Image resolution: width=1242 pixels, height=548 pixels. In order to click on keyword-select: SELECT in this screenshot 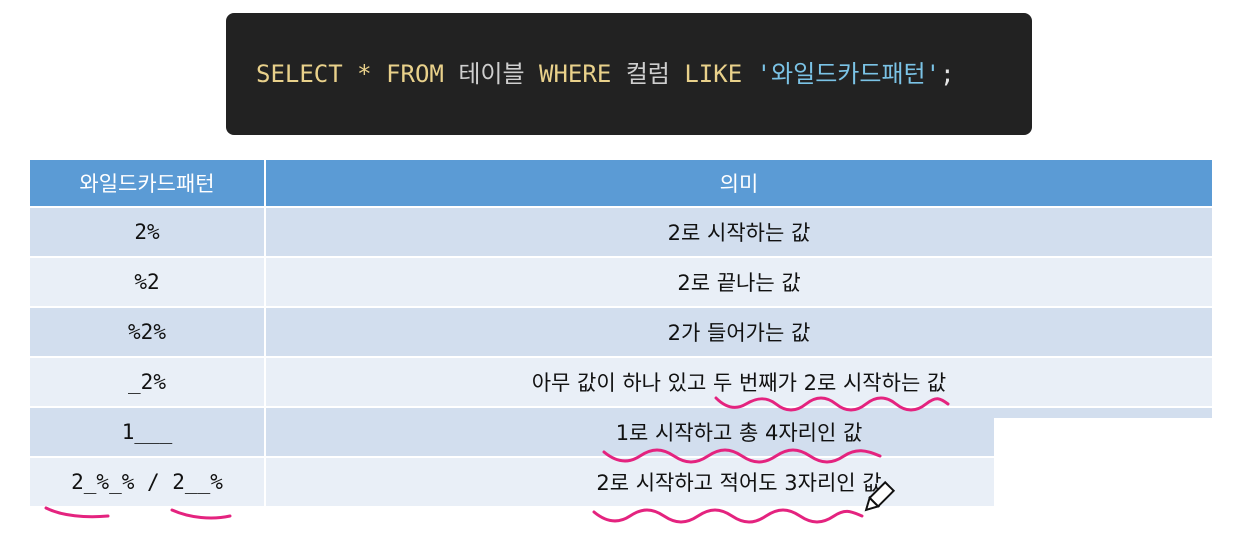, I will do `click(299, 74)`.